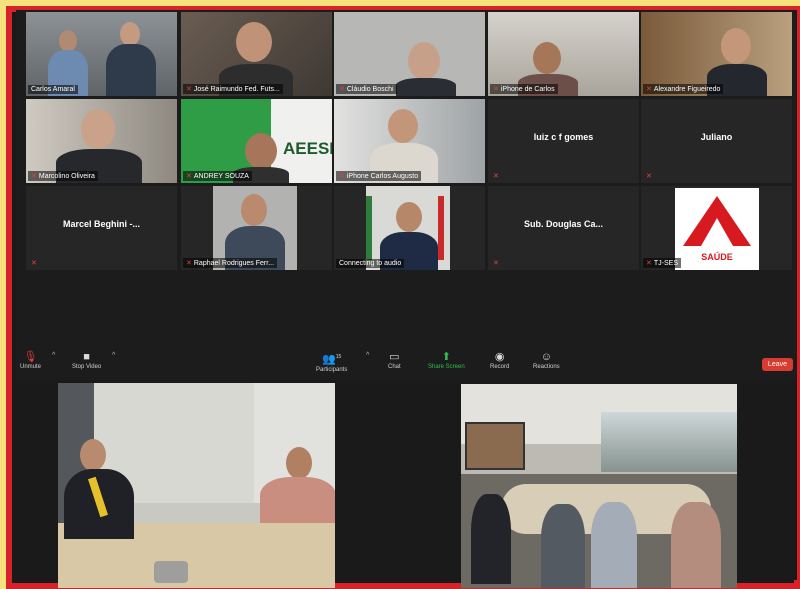  I want to click on participant-display-name: Juliano, so click(716, 137).